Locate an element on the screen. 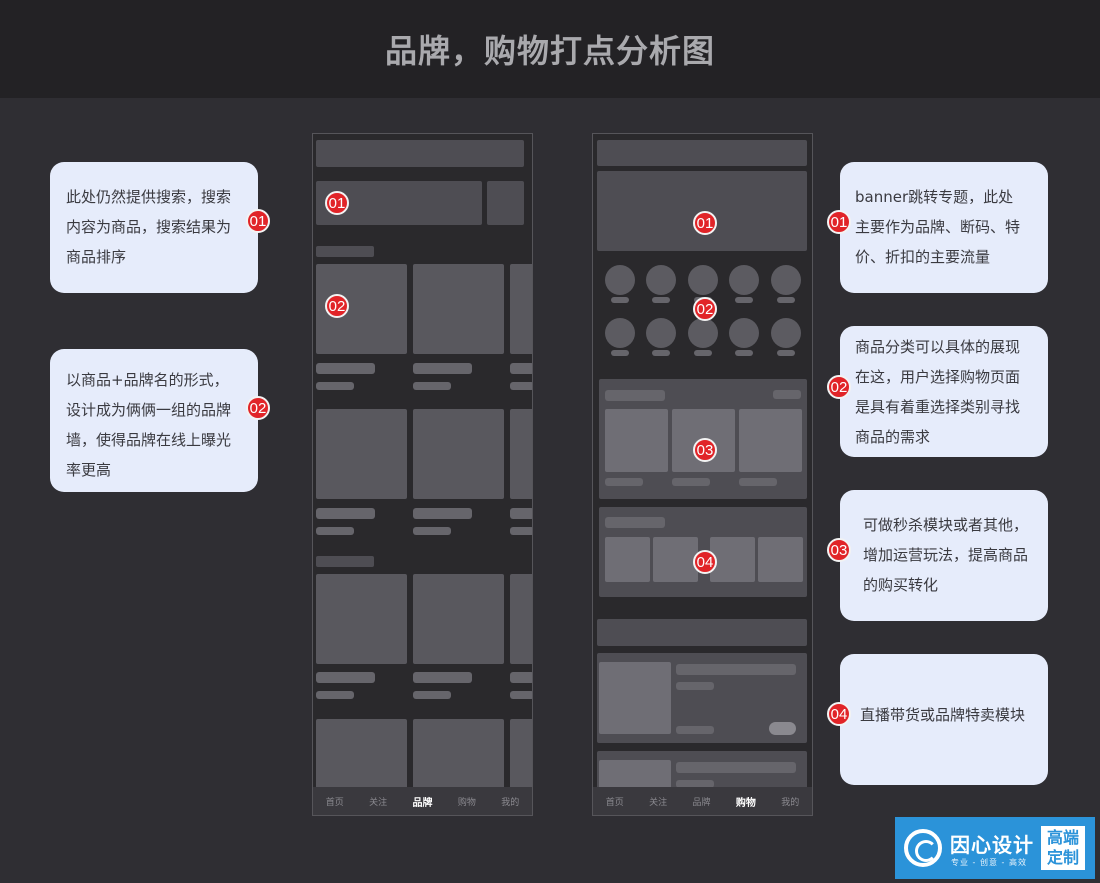 This screenshot has width=1100, height=883. brand-banner-side is located at coordinates (505, 203).